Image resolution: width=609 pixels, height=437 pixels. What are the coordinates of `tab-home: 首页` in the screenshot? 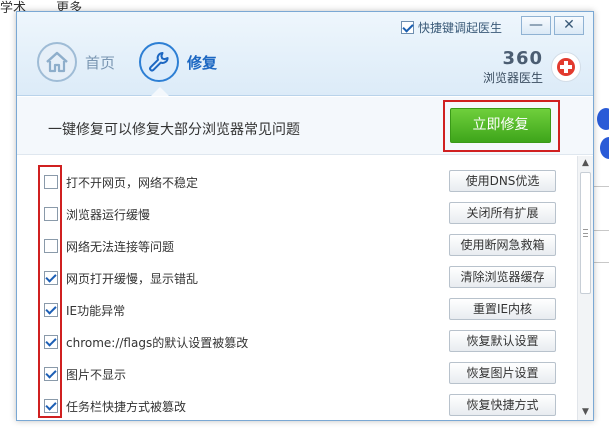 It's located at (76, 62).